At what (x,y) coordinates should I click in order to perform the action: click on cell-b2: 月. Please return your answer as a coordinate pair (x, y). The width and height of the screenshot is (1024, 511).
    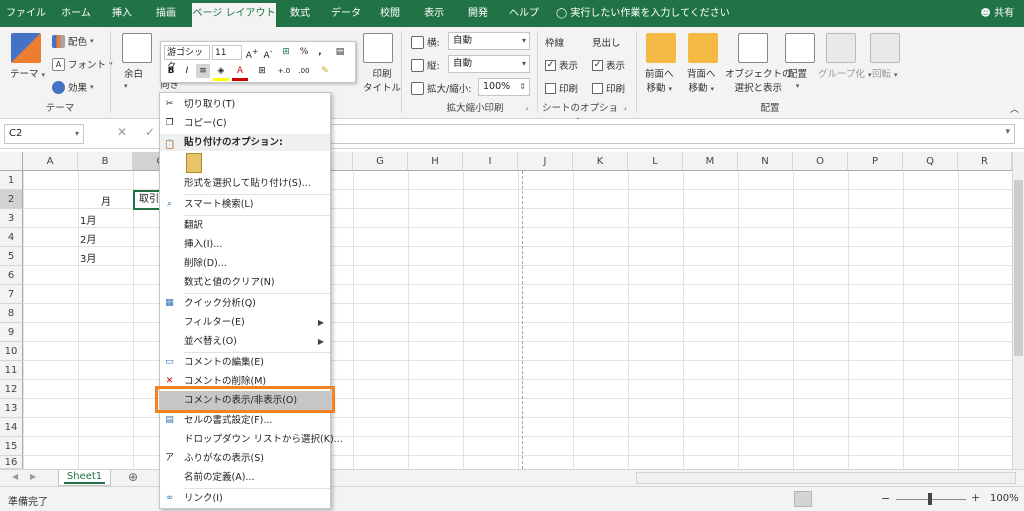
    Looking at the image, I should click on (106, 200).